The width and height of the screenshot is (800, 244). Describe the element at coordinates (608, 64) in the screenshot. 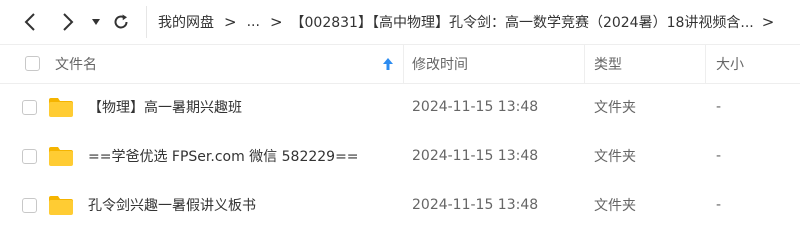

I see `column-header-type: 类型` at that location.